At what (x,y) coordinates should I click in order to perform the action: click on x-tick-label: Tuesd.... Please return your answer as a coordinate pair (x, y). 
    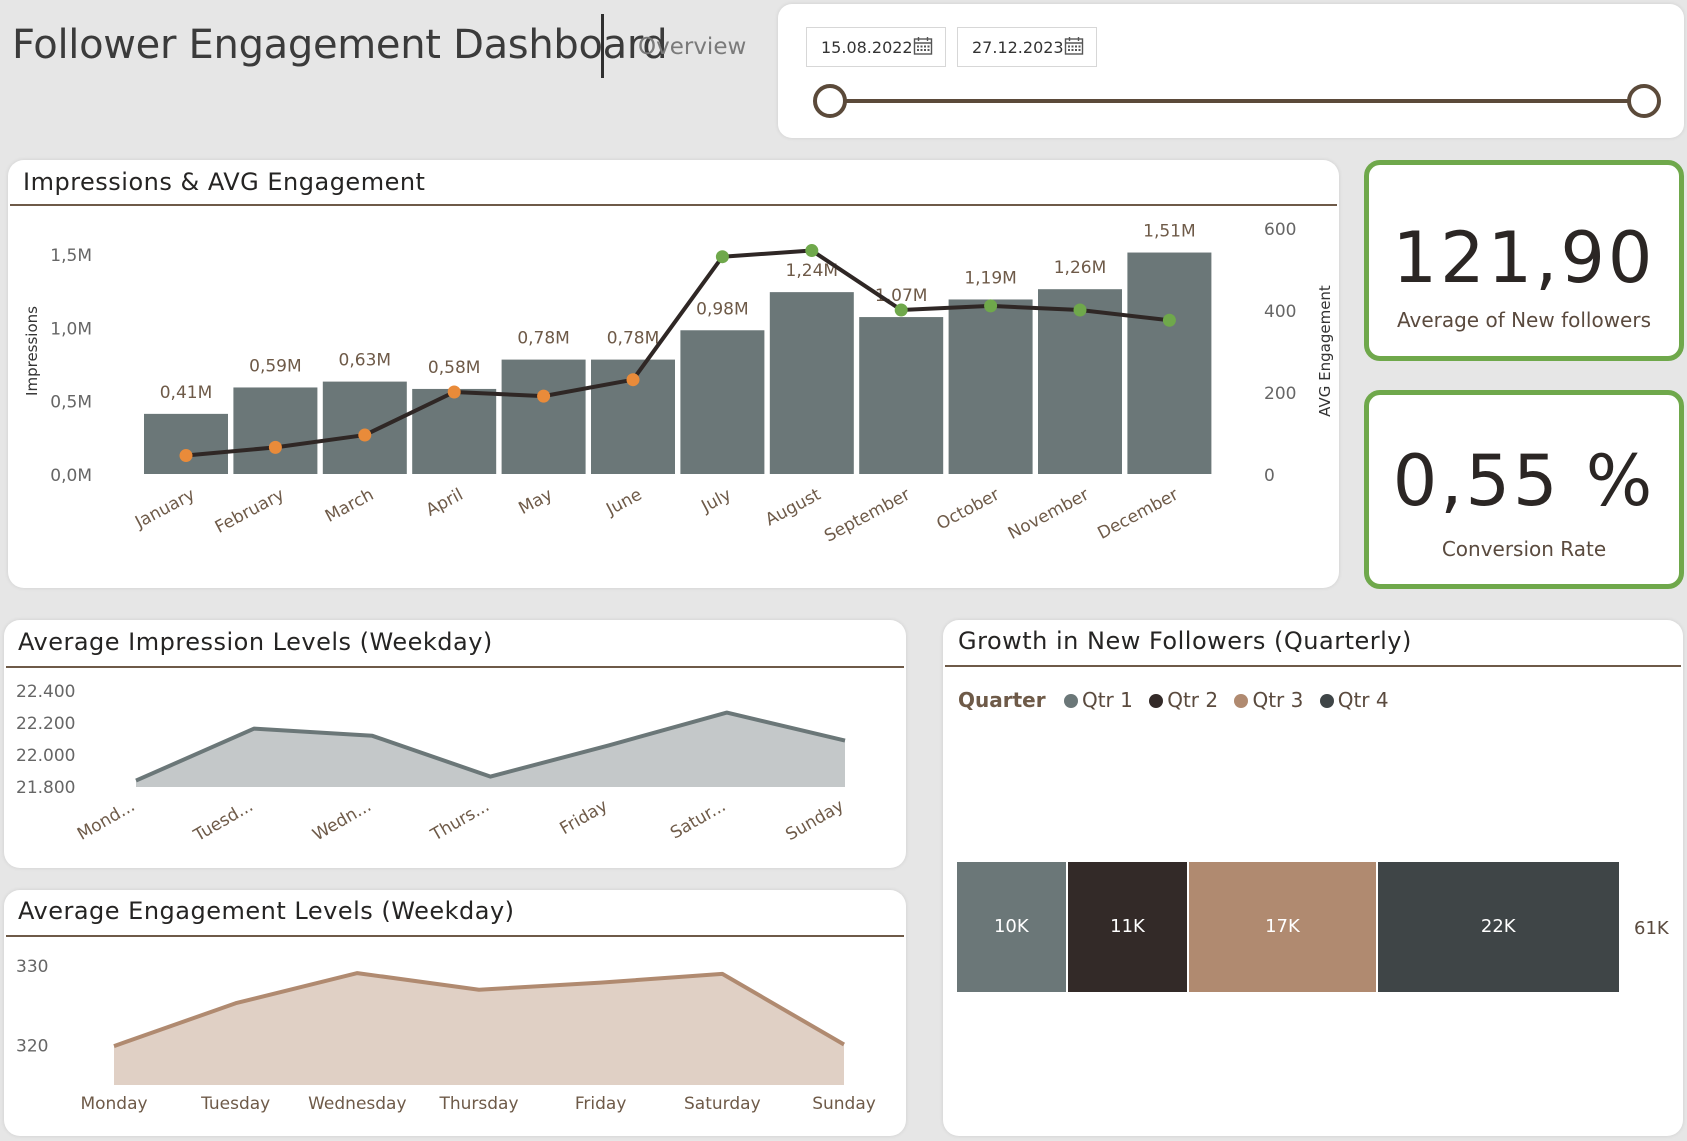
    Looking at the image, I should click on (223, 821).